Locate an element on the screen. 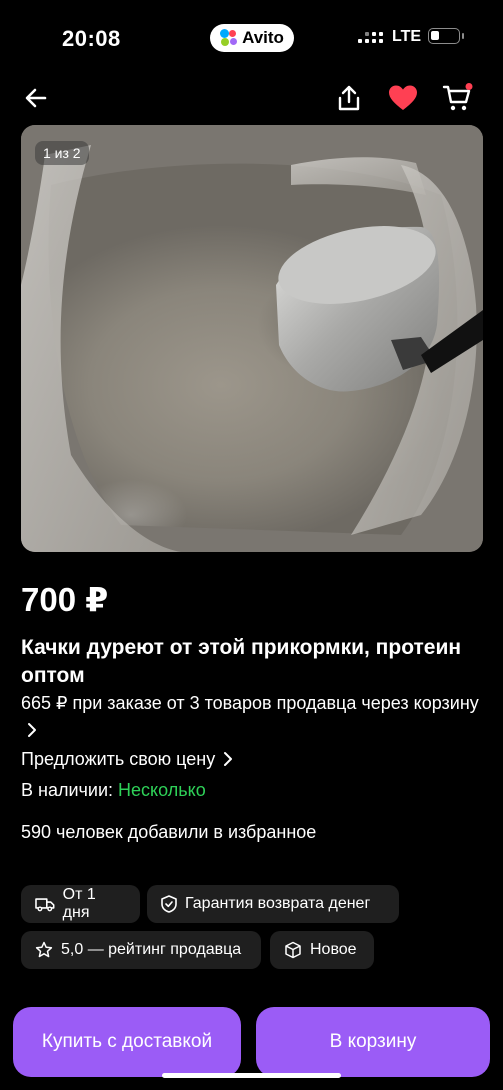 This screenshot has height=1090, width=503. status-bar: 20:08 Avito LTE is located at coordinates (251, 38).